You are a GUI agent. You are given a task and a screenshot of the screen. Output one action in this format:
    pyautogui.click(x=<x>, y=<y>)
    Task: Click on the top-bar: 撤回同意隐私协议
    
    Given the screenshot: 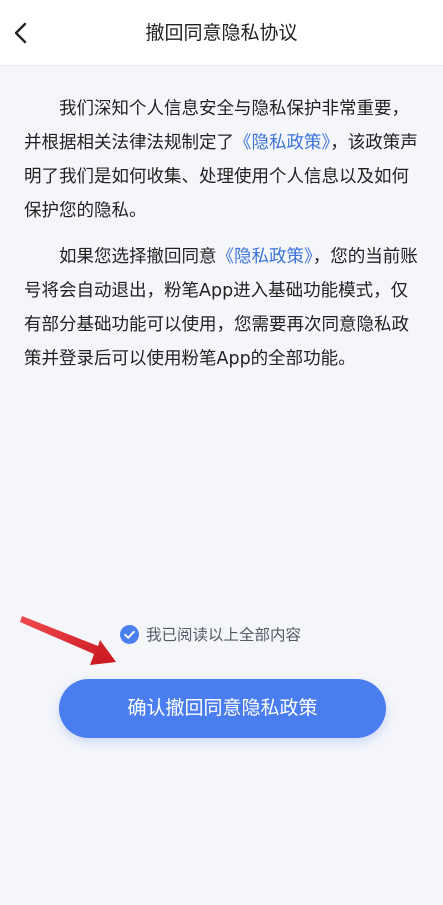 What is the action you would take?
    pyautogui.click(x=221, y=33)
    